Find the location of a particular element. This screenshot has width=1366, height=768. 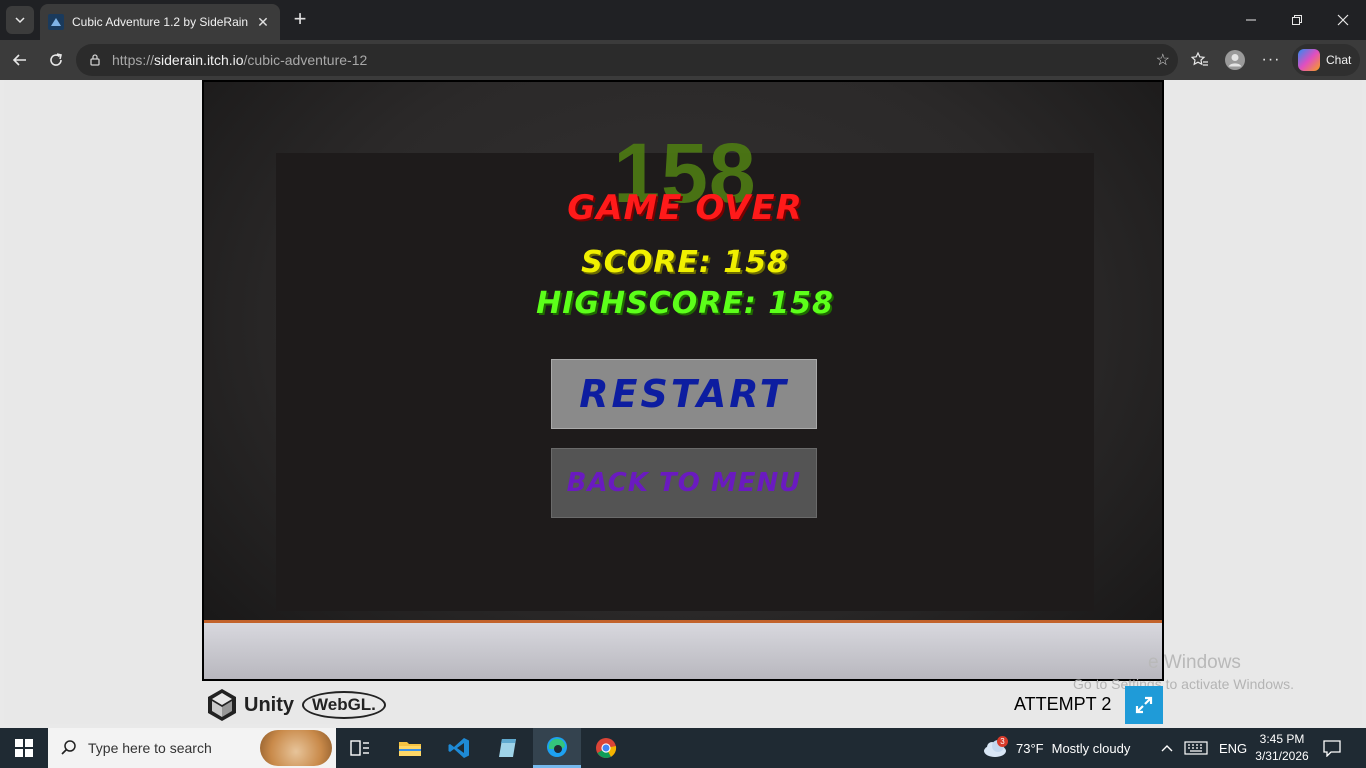

language-indicator: ENG is located at coordinates (1233, 748).